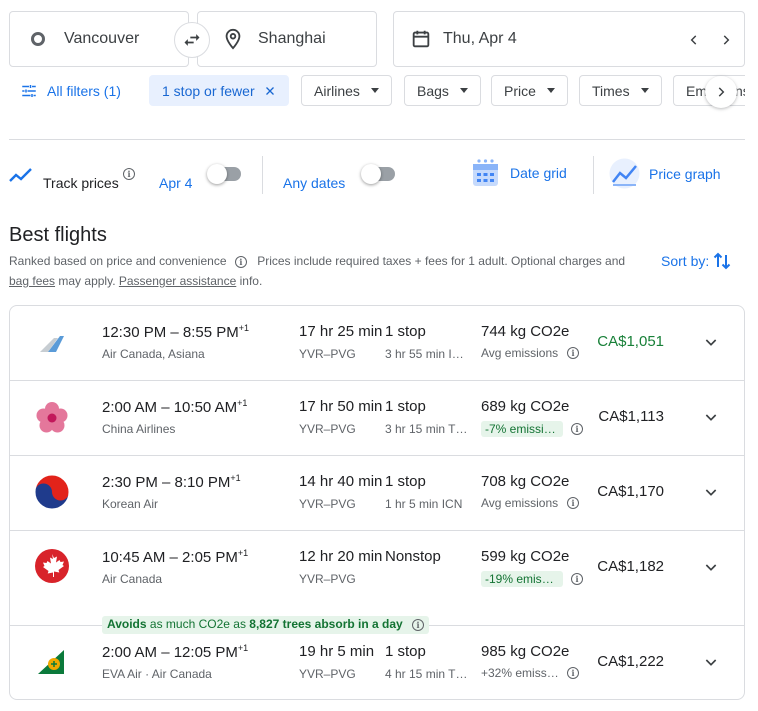 The width and height of the screenshot is (758, 711). Describe the element at coordinates (270, 91) in the screenshot. I see `close-icon` at that location.